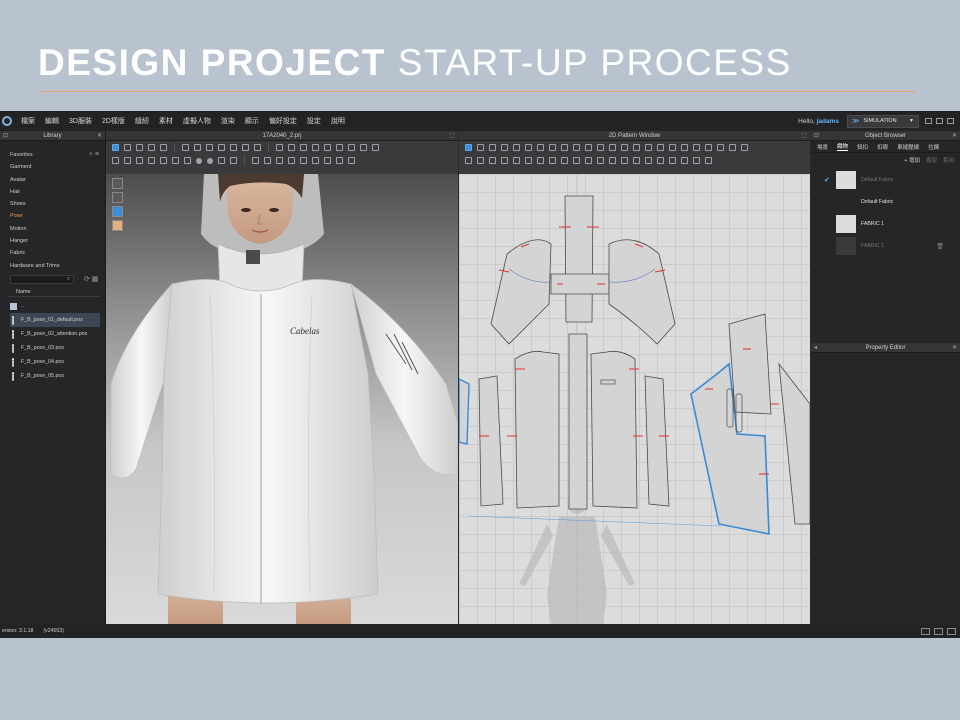 The image size is (960, 720). What do you see at coordinates (142, 121) in the screenshot?
I see `menu-sewing: 縫紉` at bounding box center [142, 121].